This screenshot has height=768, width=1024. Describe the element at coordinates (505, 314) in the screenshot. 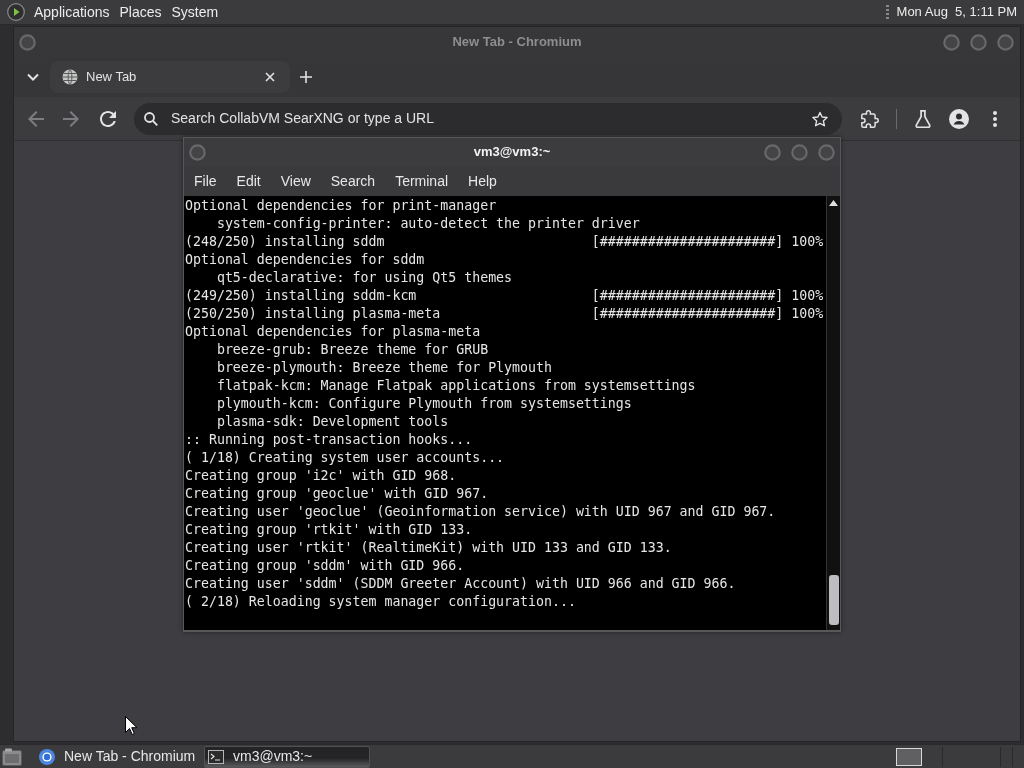

I see `terminal-line: (250/250) installing plasma-meta [######################] 100%` at that location.